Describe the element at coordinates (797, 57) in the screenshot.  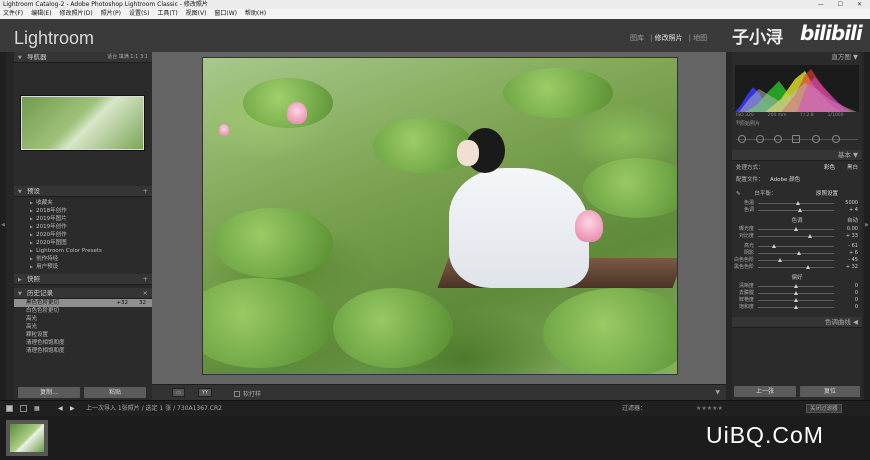
I see `histogram-header: 直方图 ▼` at that location.